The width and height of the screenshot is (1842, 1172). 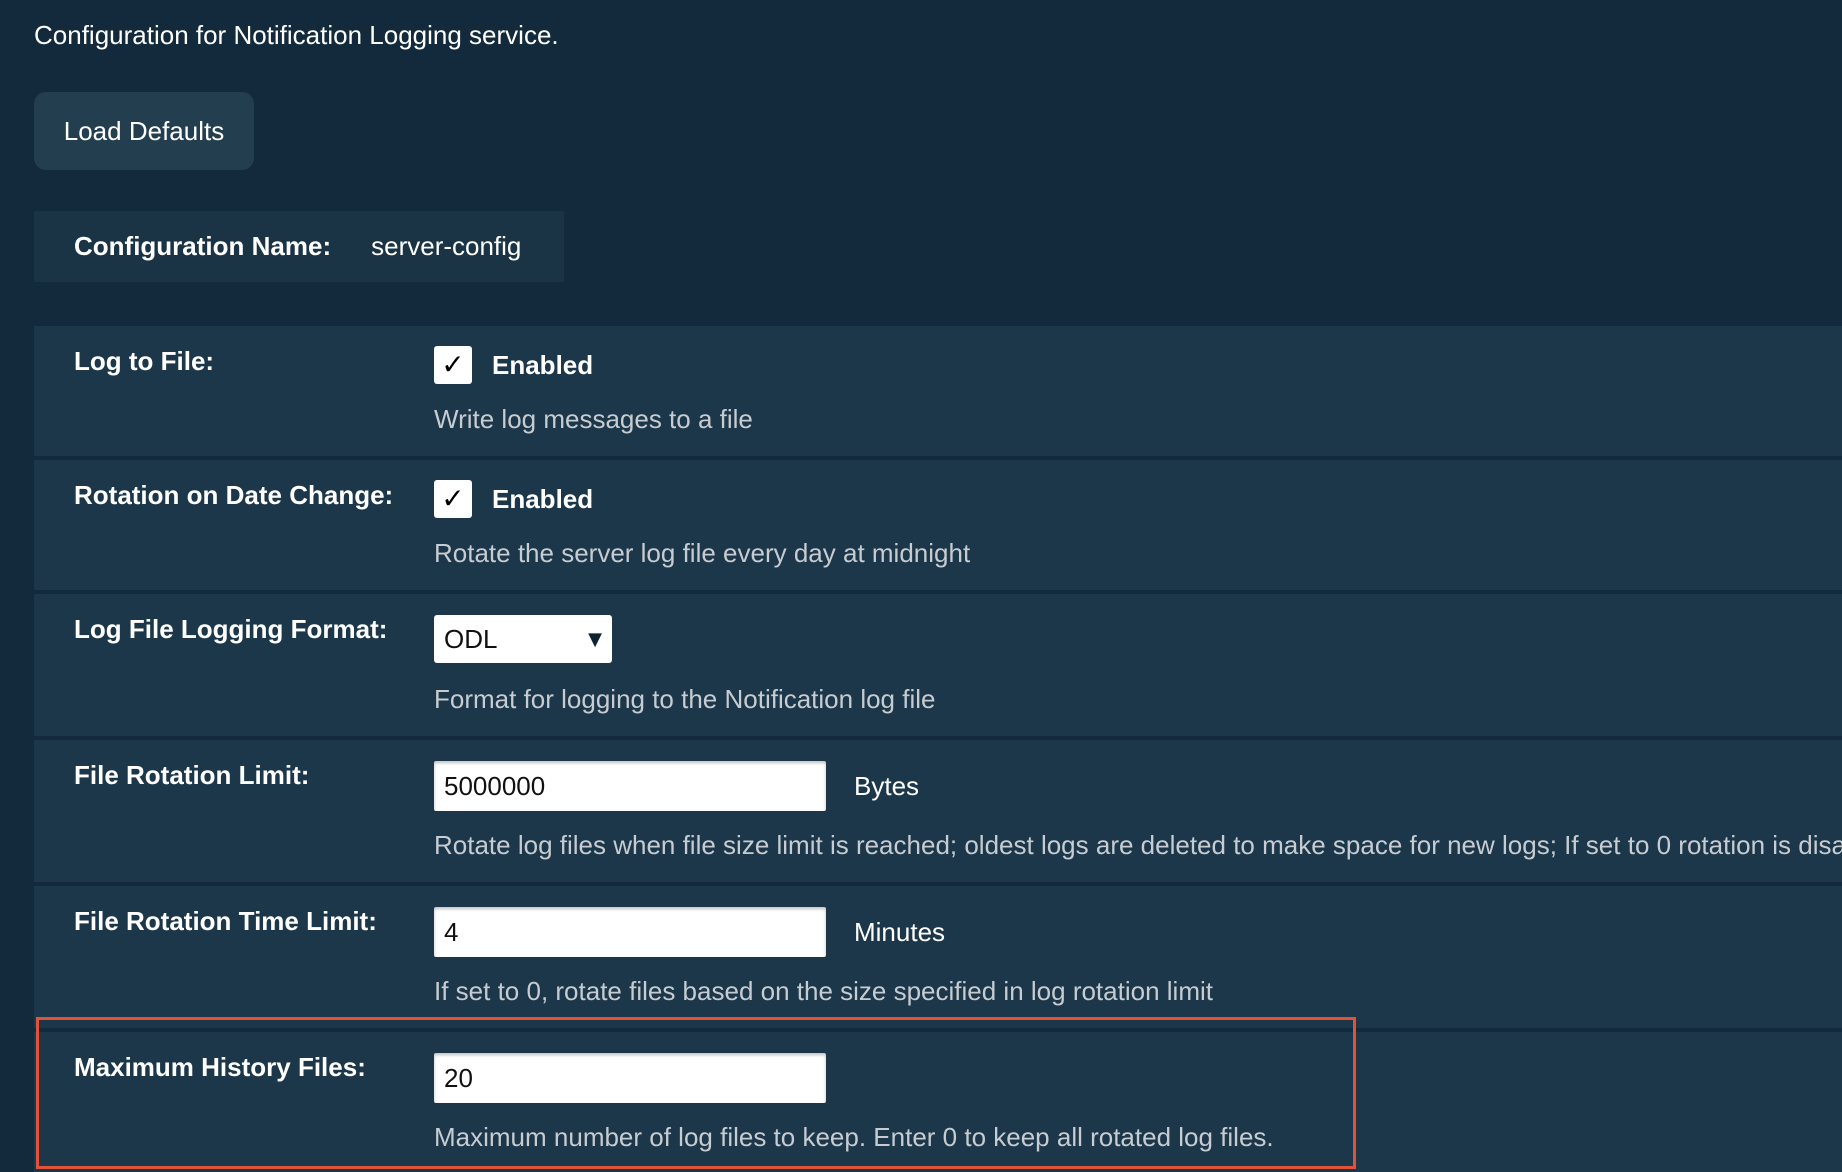 What do you see at coordinates (595, 639) in the screenshot?
I see `dropdown-arrow-icon: ▼` at bounding box center [595, 639].